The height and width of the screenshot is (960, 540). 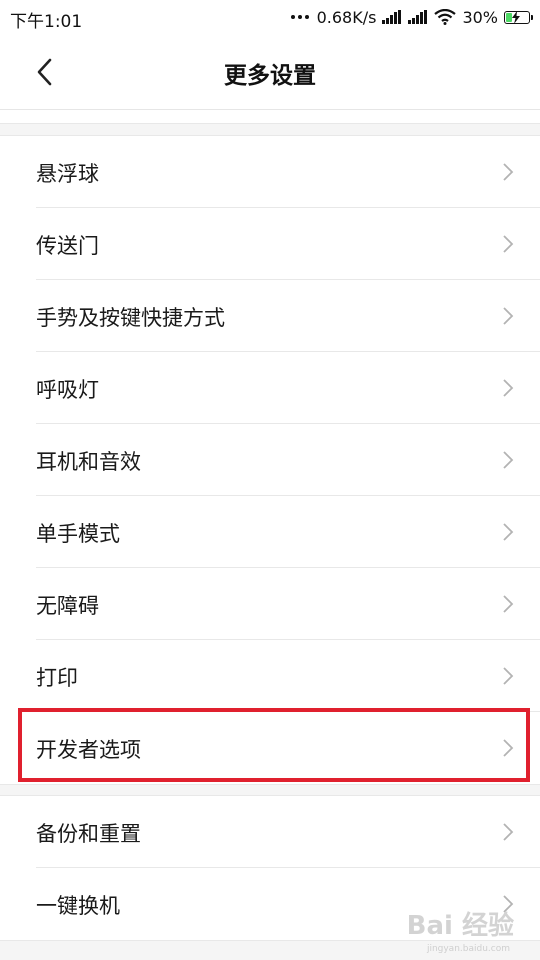 What do you see at coordinates (88, 834) in the screenshot?
I see `settings-item-label: 备份和重置` at bounding box center [88, 834].